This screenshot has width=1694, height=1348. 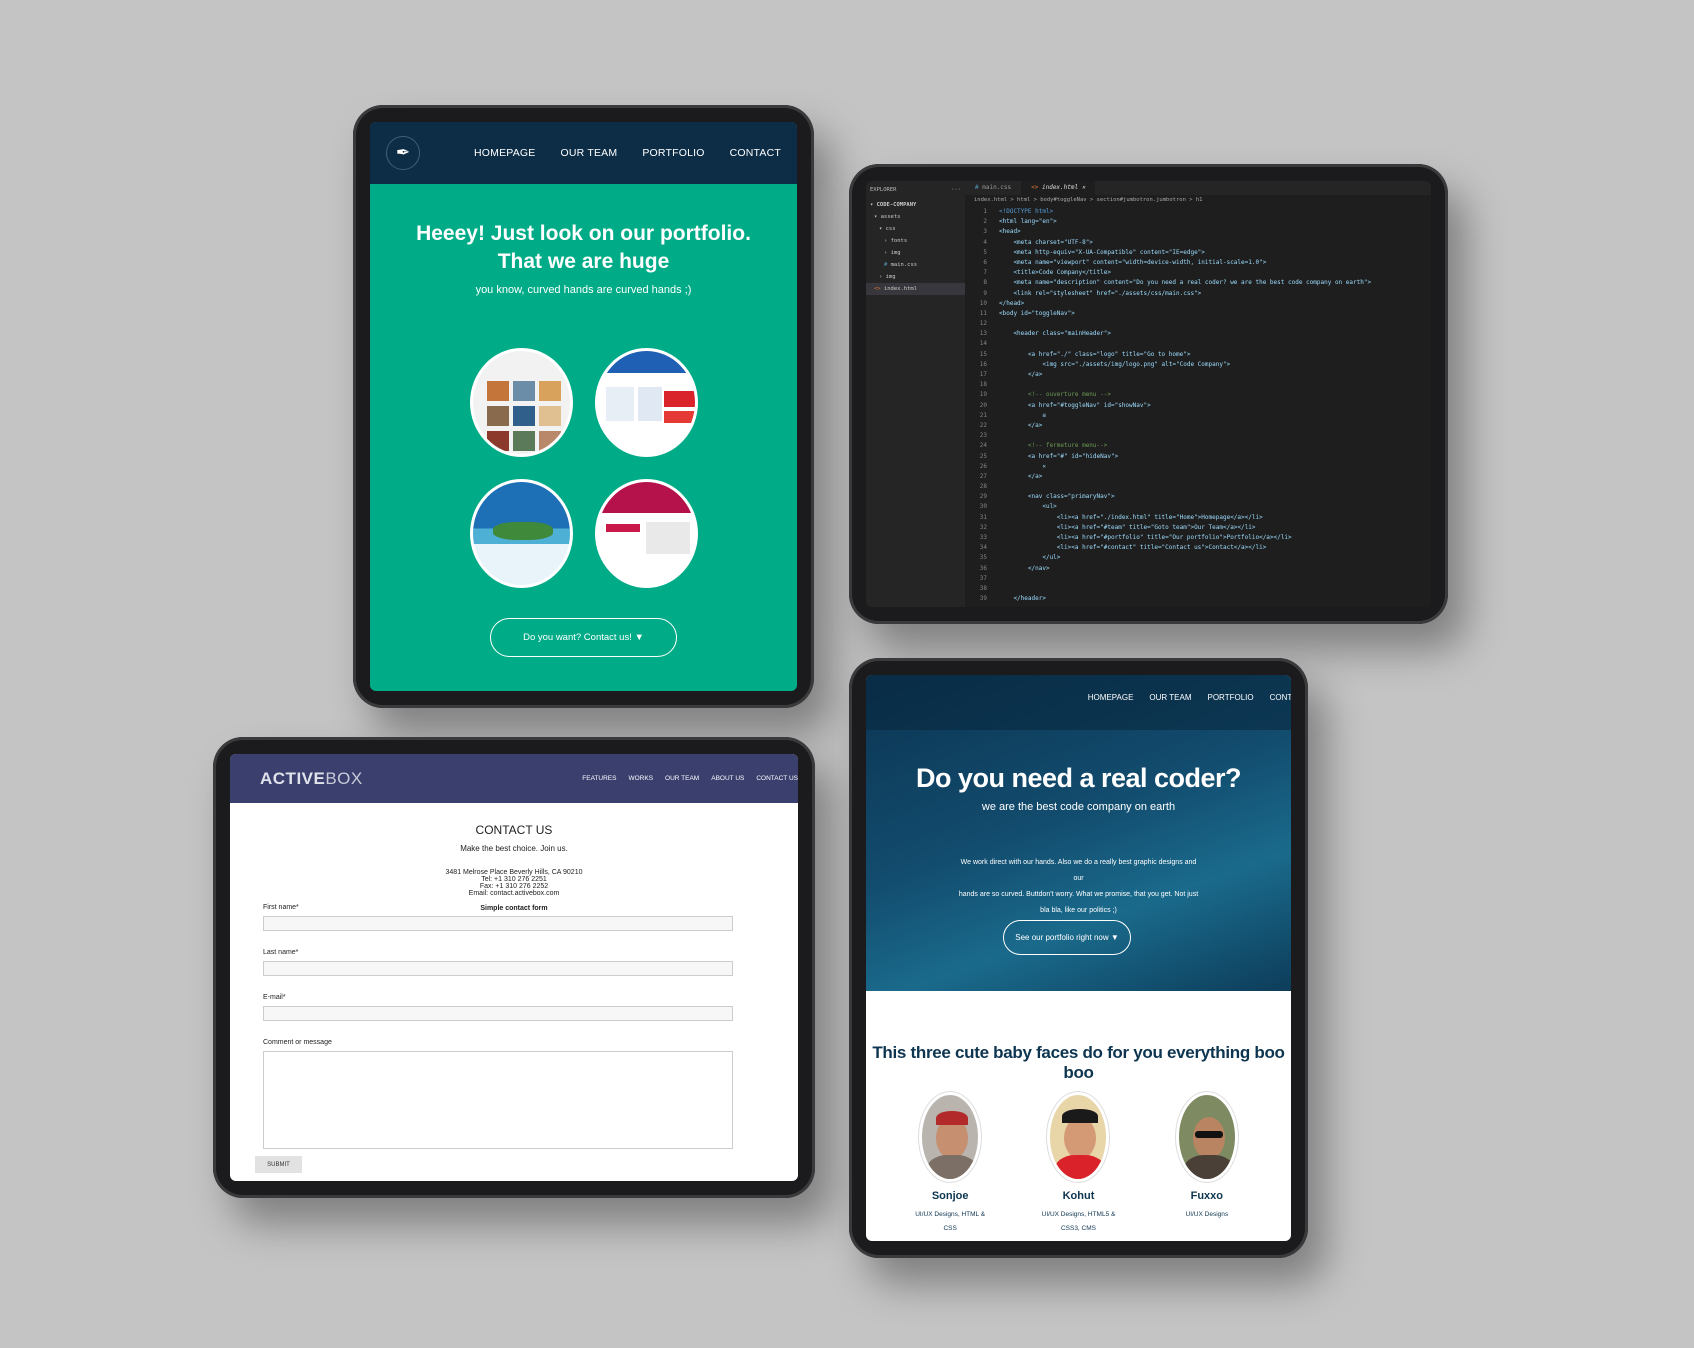 I want to click on contact-us-button: Do you want? Contact us! ▼, so click(x=583, y=637).